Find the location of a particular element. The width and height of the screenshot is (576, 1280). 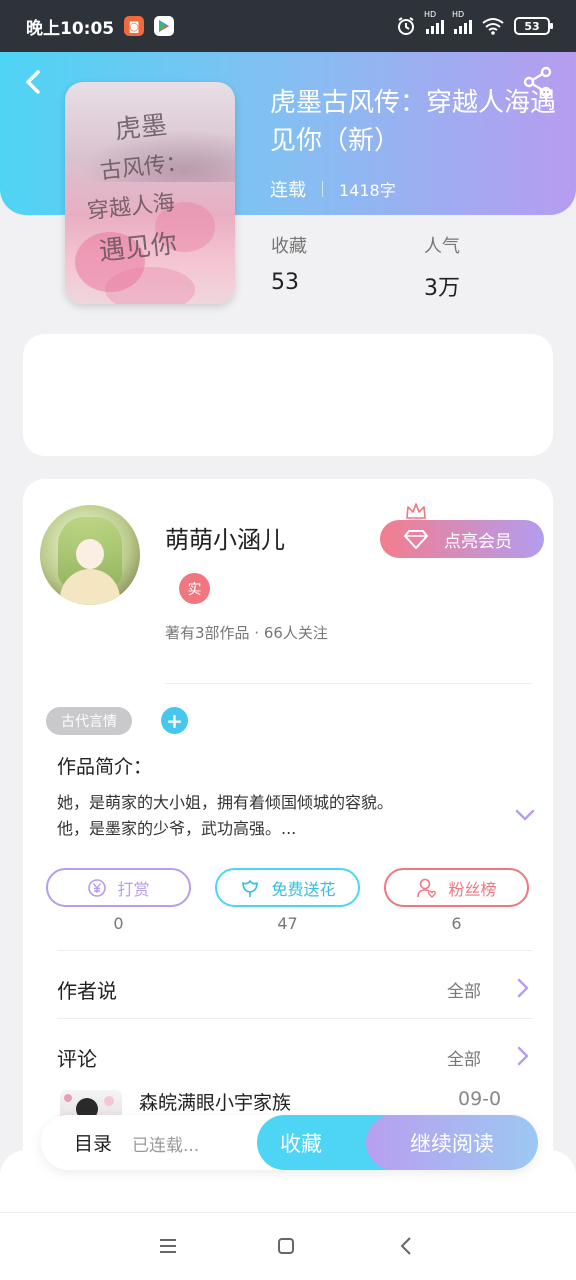

app-notification-icon: ◙ is located at coordinates (134, 26).